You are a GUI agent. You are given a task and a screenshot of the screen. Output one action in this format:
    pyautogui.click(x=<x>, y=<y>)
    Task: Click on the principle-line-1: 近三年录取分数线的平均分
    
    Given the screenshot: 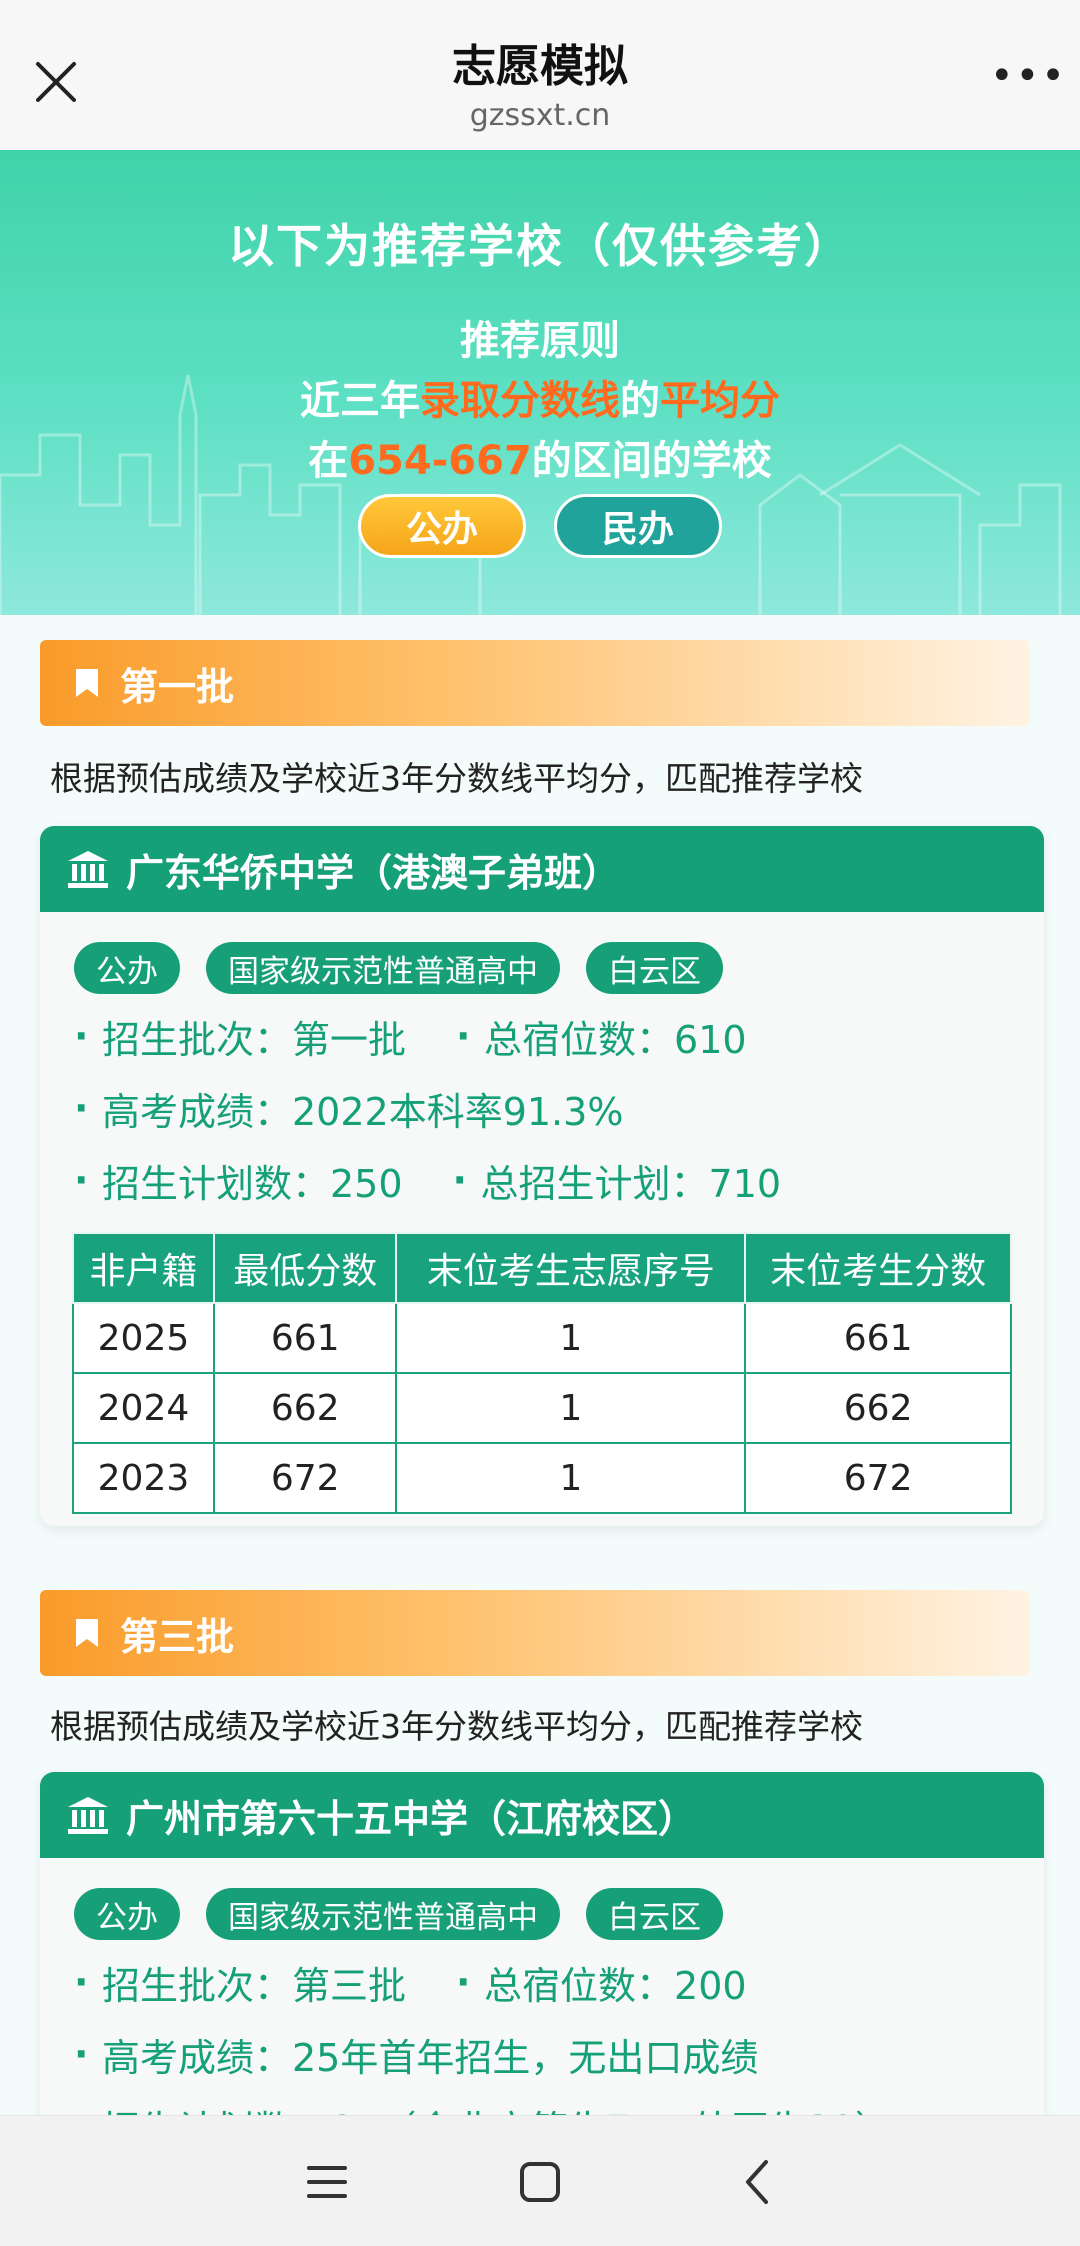 What is the action you would take?
    pyautogui.click(x=540, y=401)
    